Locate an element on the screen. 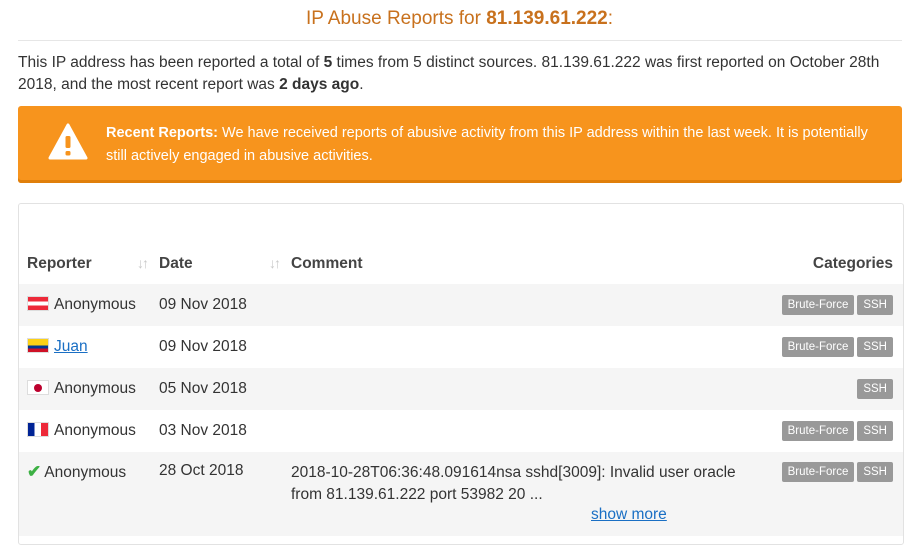  column-date-label: Date is located at coordinates (176, 263).